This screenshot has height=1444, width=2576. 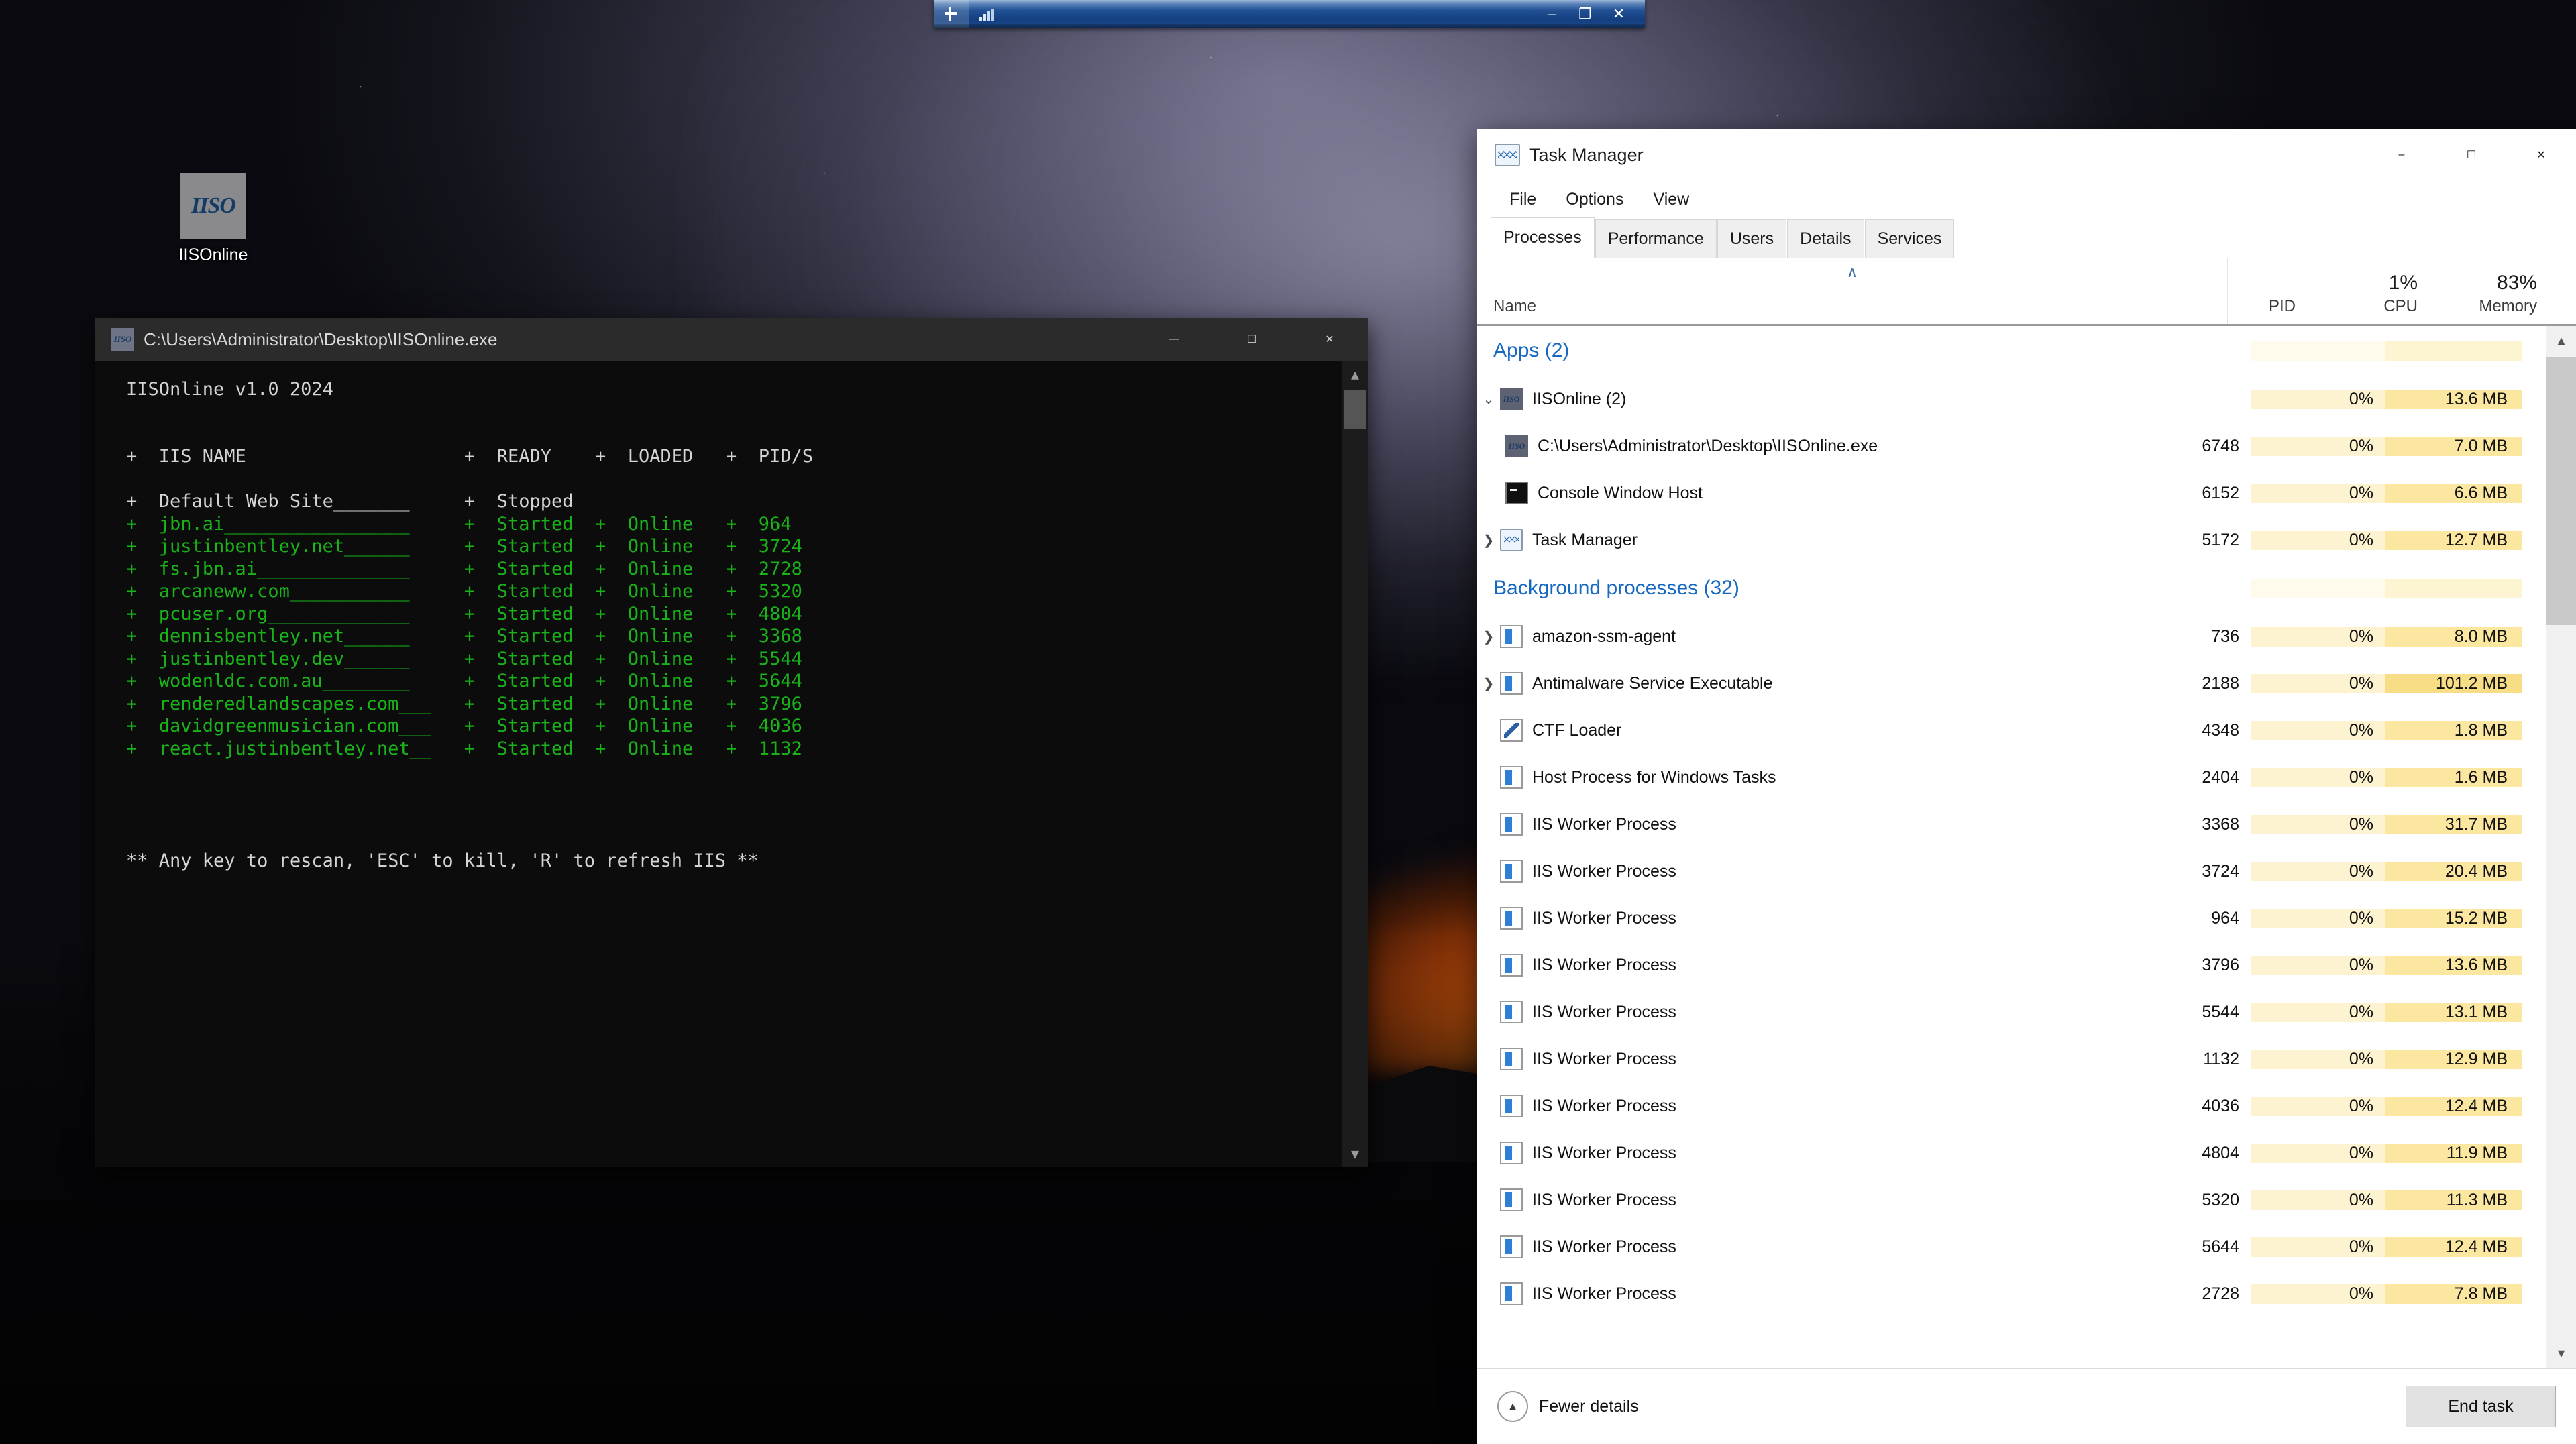 What do you see at coordinates (951, 14) in the screenshot?
I see `pin-icon` at bounding box center [951, 14].